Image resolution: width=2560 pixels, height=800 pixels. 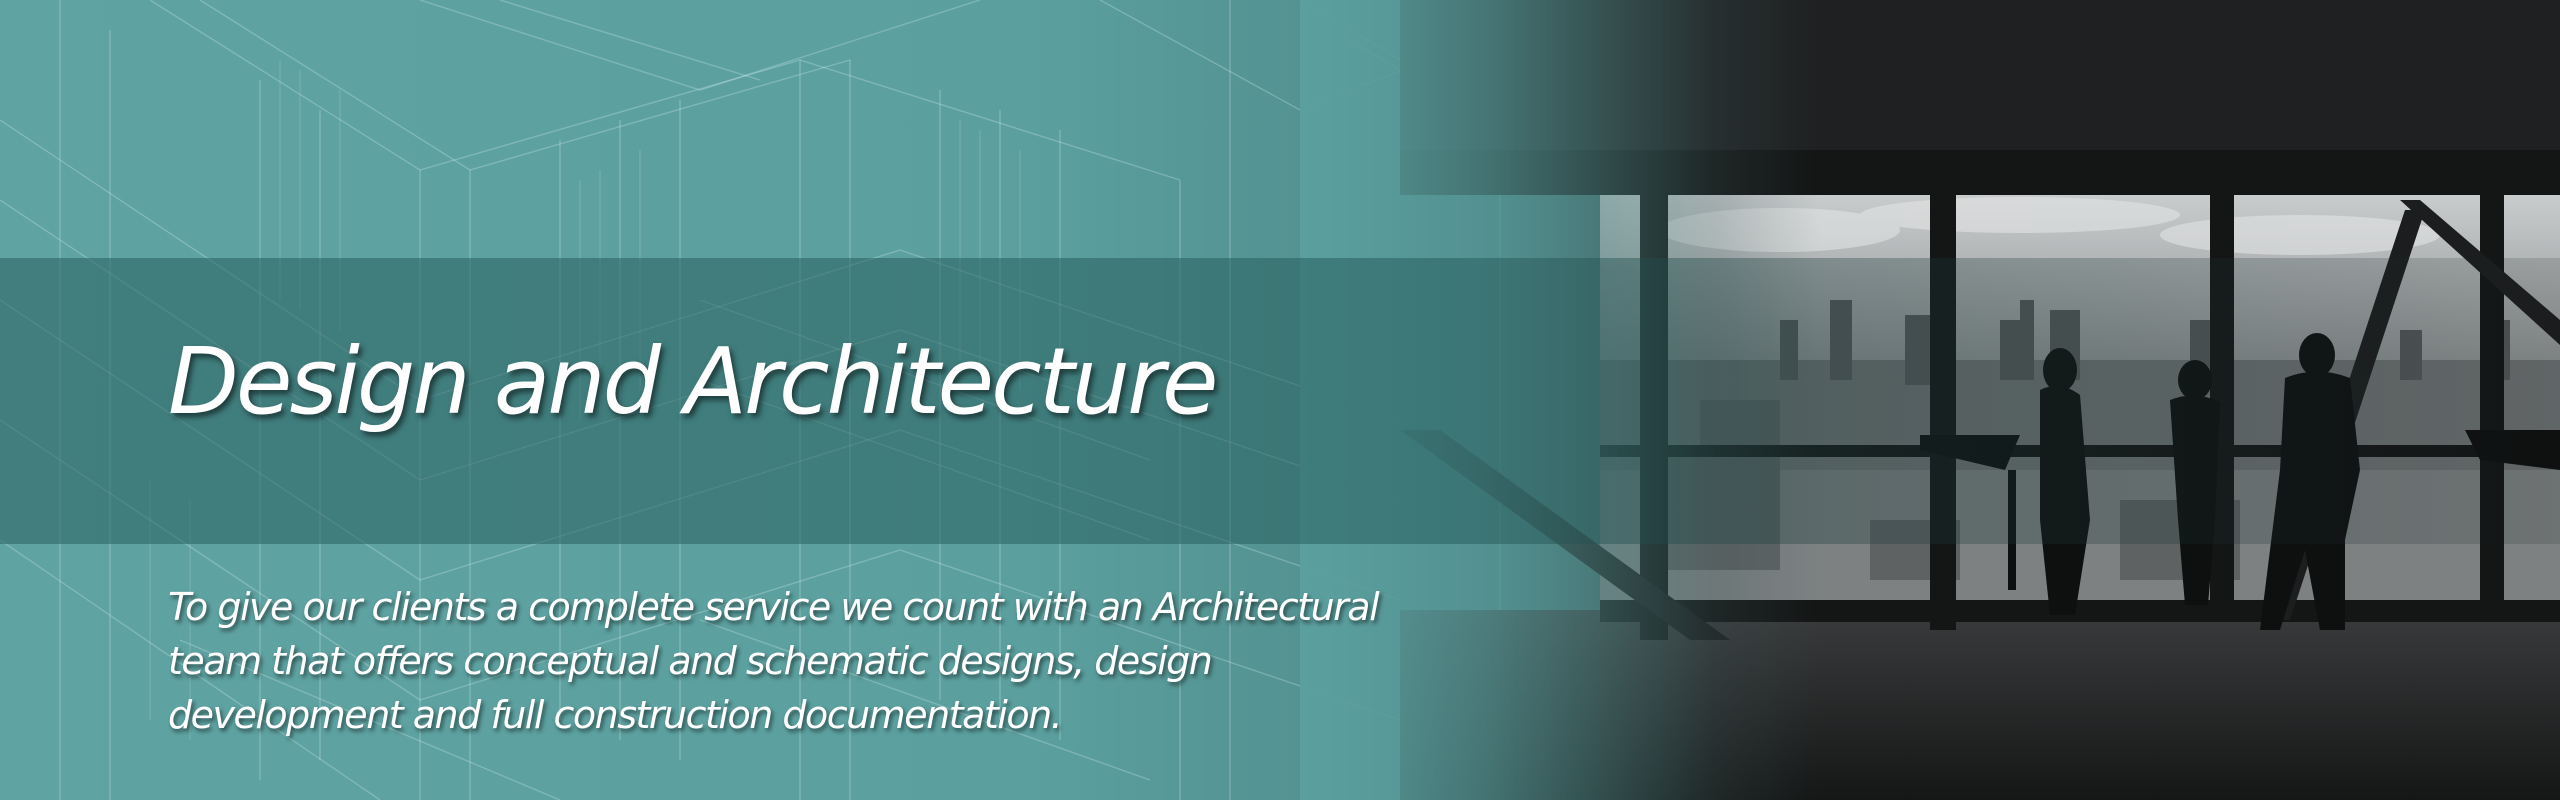 I want to click on page-title: Design and Architecture, so click(x=693, y=381).